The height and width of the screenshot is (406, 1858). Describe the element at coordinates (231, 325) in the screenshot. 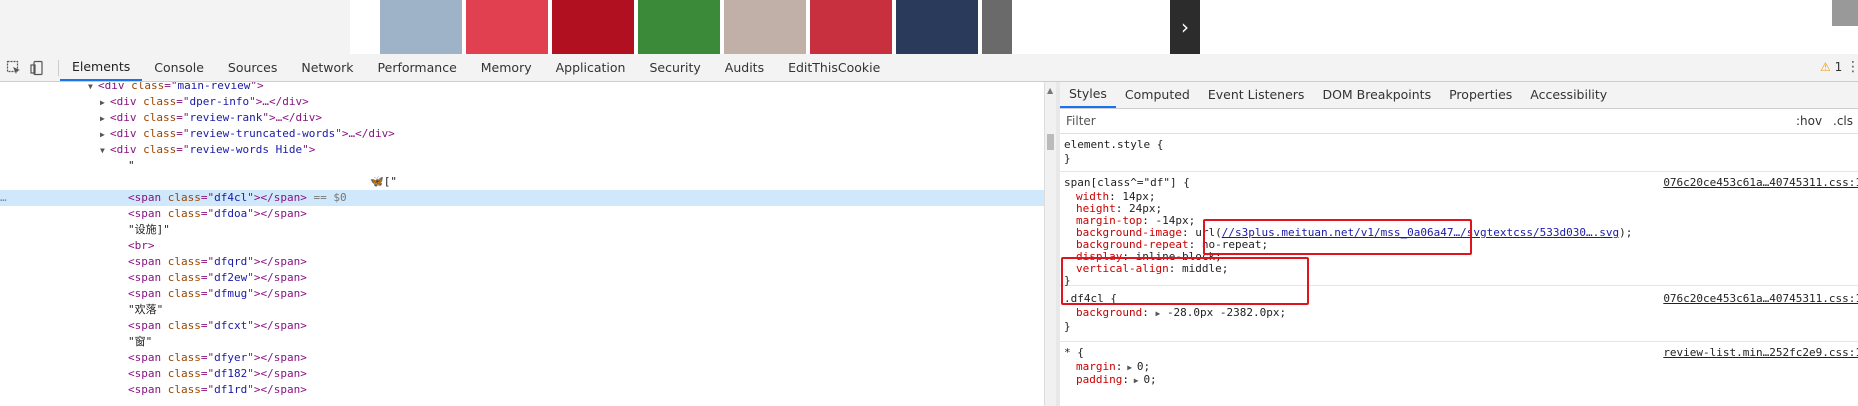

I see `class-value: dfcxt` at that location.